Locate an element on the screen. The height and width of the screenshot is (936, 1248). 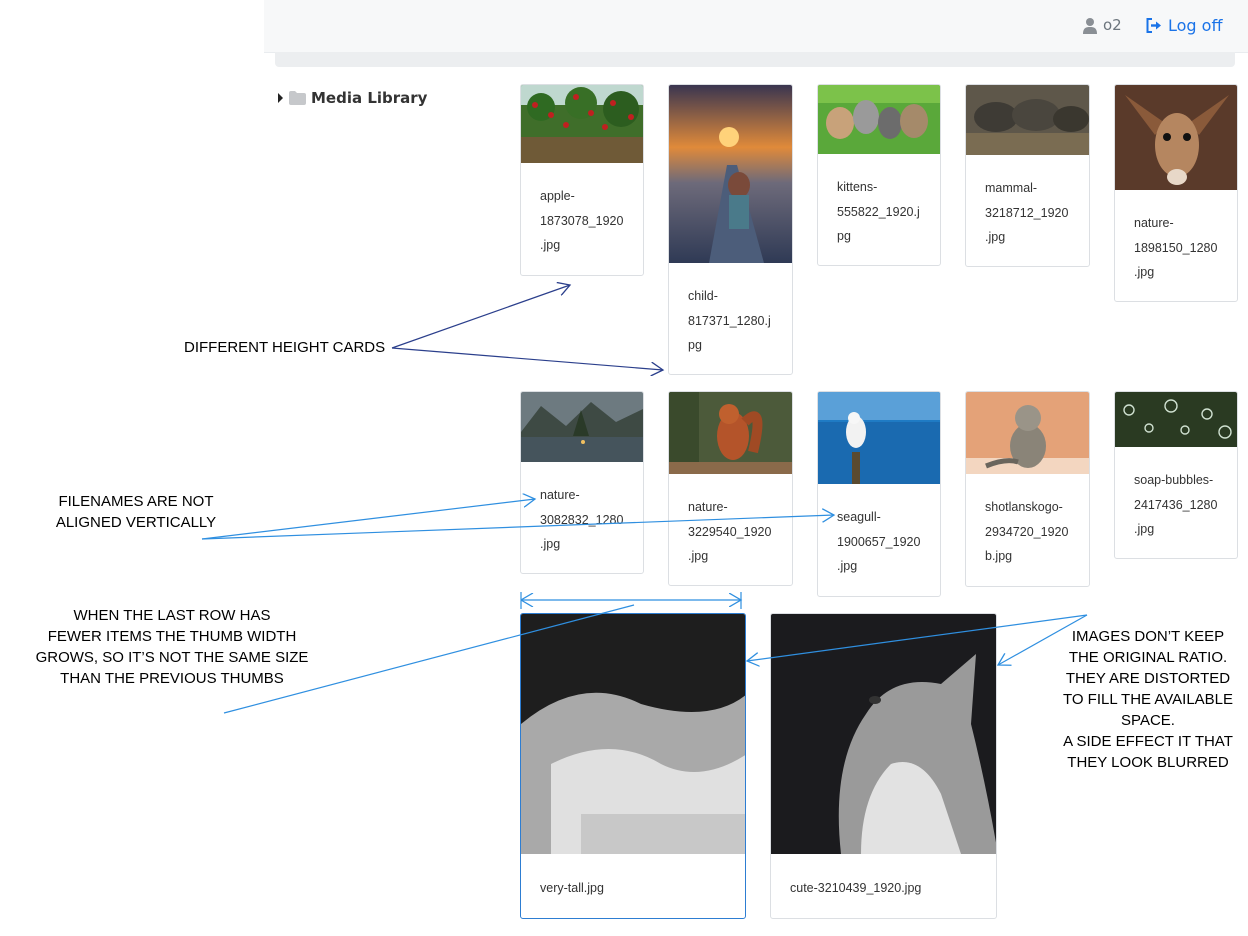
arrow-last-row-pointer is located at coordinates (429, 659).